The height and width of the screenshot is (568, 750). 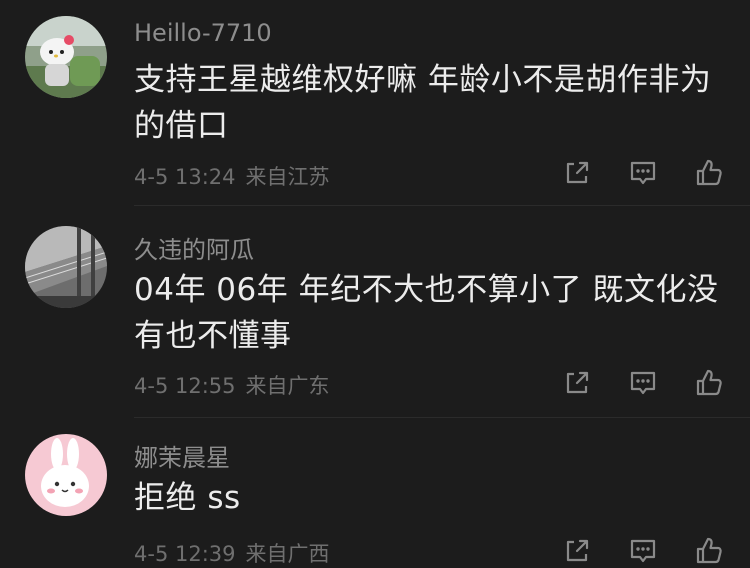 I want to click on comment-meta: 4-5 13:24 来自江苏, so click(x=232, y=176).